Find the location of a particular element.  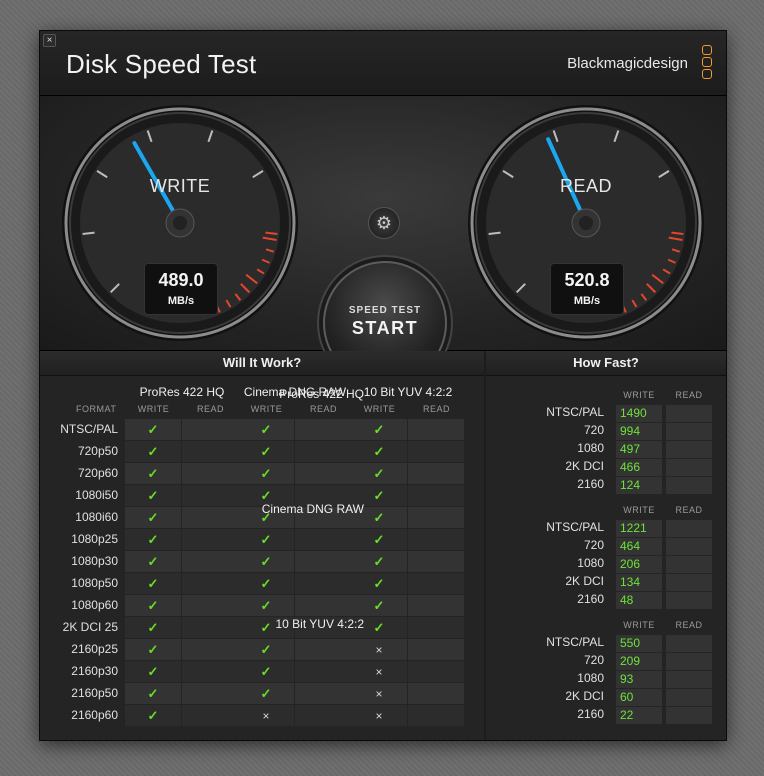

write-fps-value: 497 is located at coordinates (639, 449).